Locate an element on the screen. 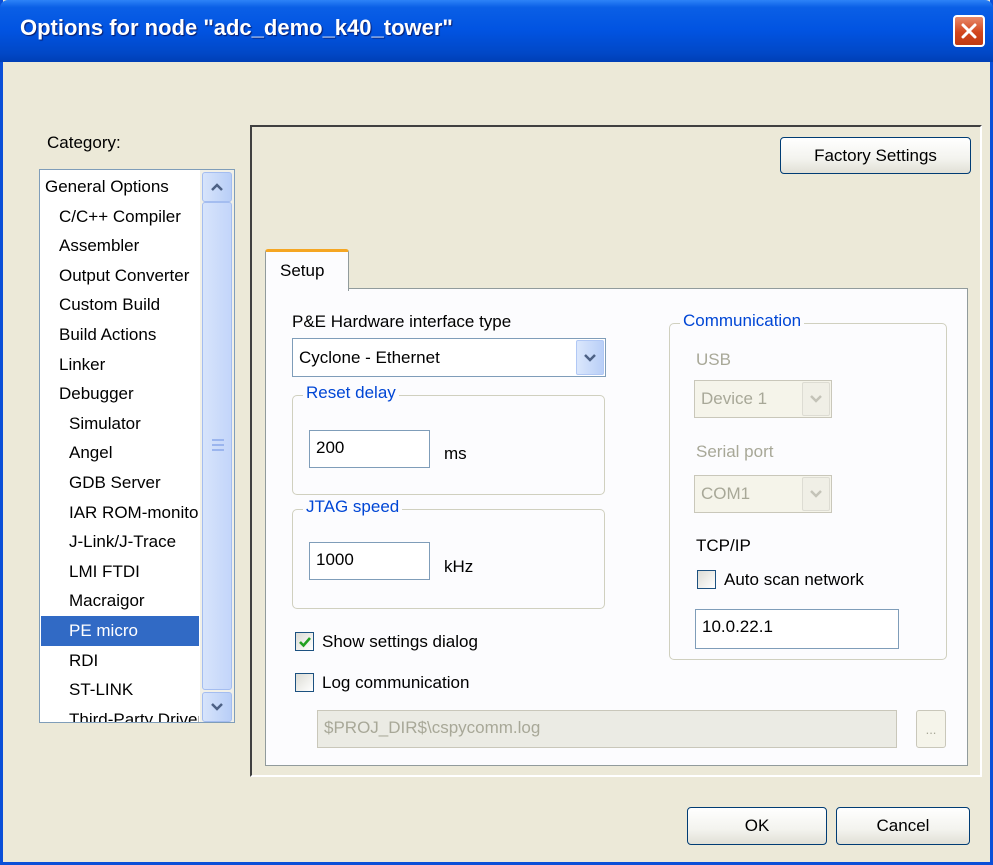 Image resolution: width=993 pixels, height=865 pixels. category-item: General Options is located at coordinates (120, 187).